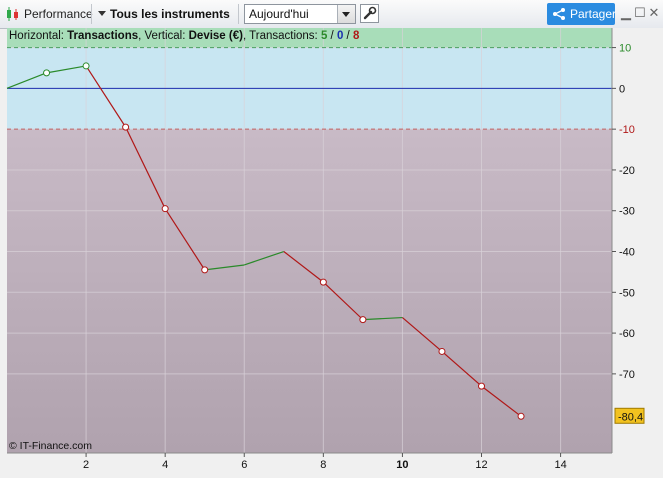  Describe the element at coordinates (86, 465) in the screenshot. I see `x-tick-label: 2` at that location.